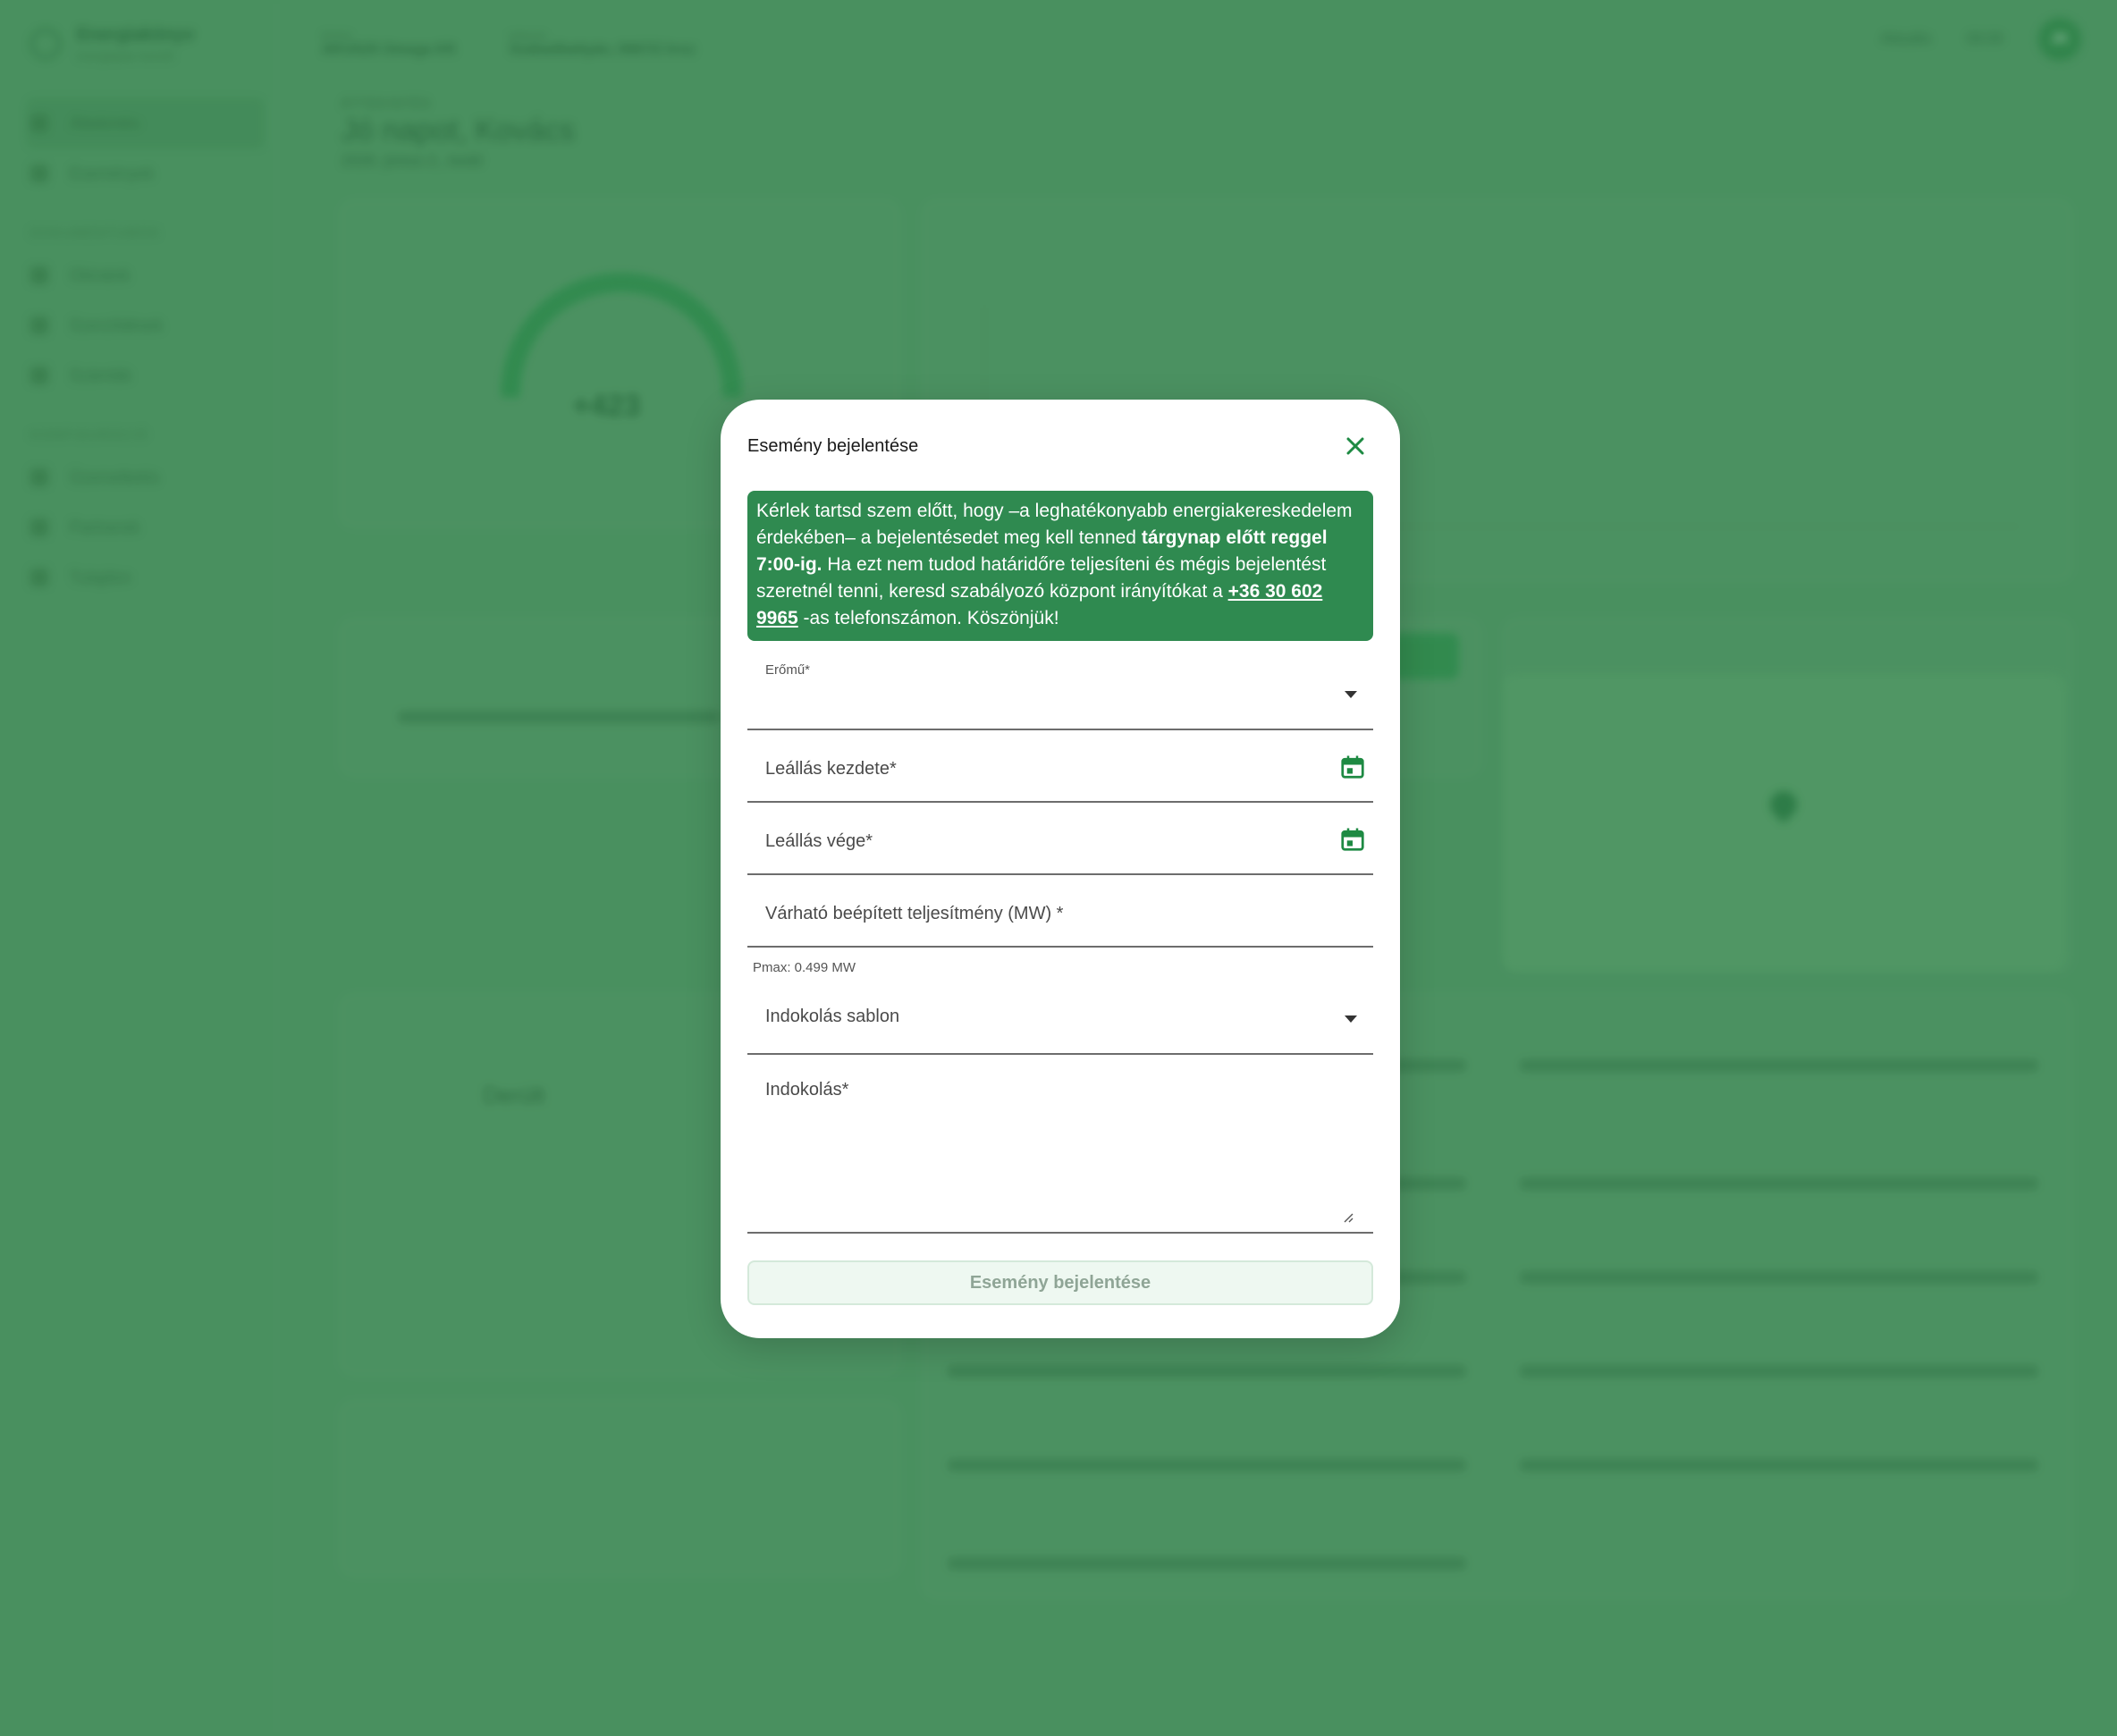  I want to click on reason-textarea: Indokolás*, so click(1060, 1144).